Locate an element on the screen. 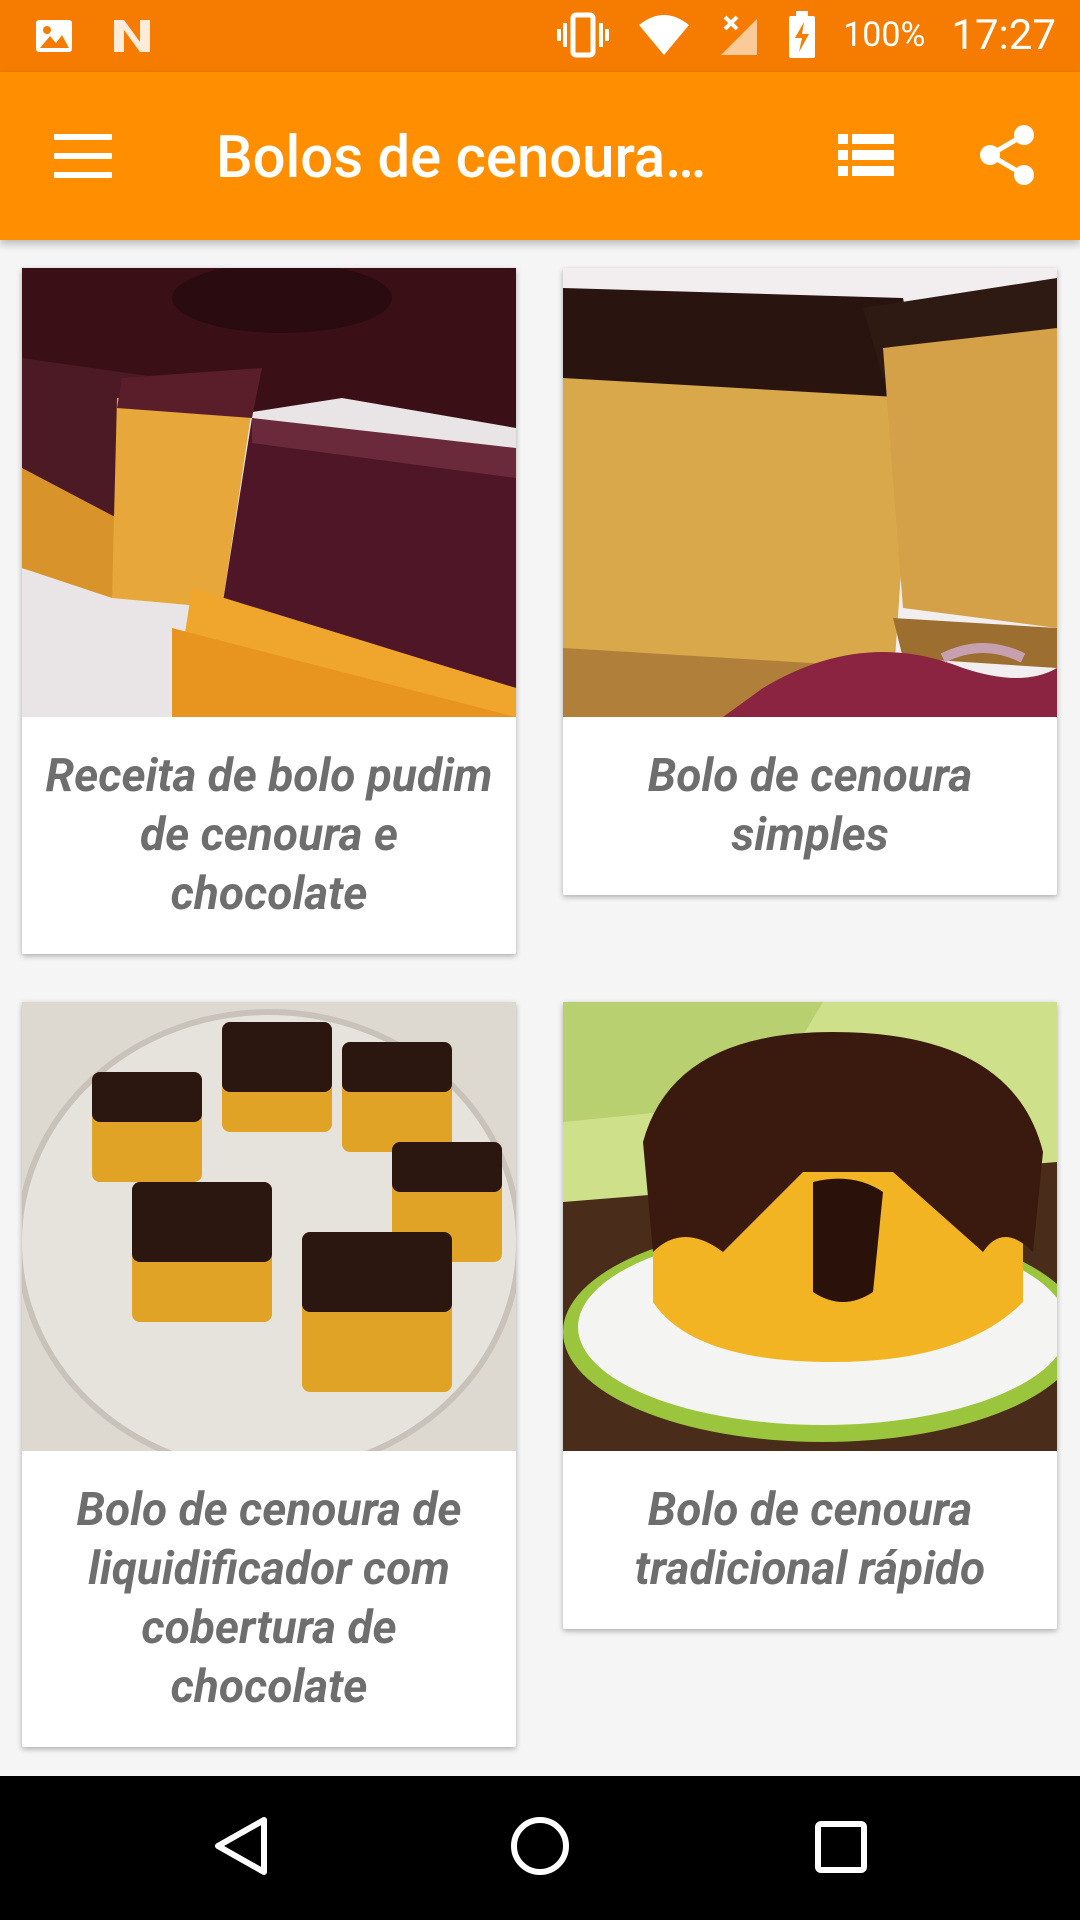 Image resolution: width=1080 pixels, height=1920 pixels. notification-n-icon is located at coordinates (132, 36).